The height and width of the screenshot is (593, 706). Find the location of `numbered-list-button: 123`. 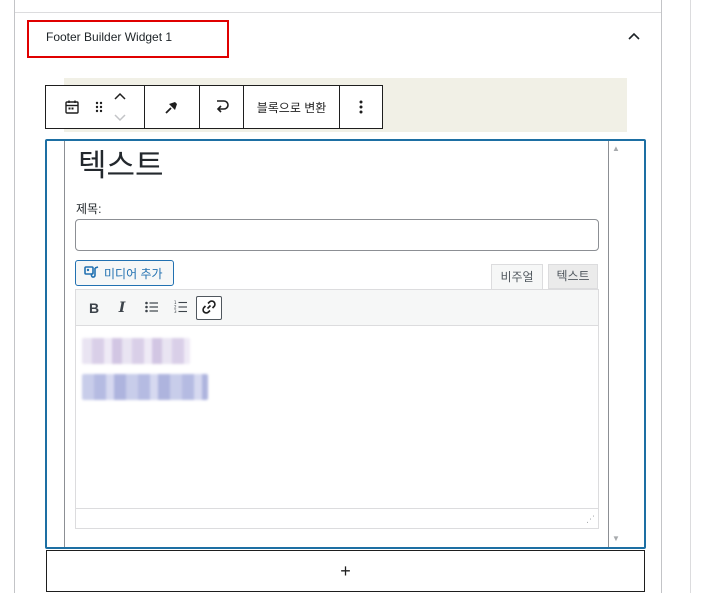

numbered-list-button: 123 is located at coordinates (181, 308).